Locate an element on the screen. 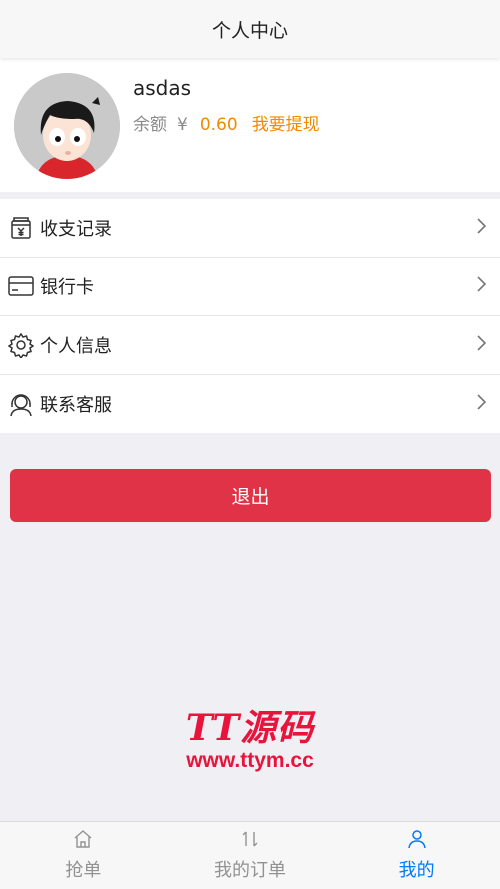 The width and height of the screenshot is (500, 889). sort-icon is located at coordinates (250, 841).